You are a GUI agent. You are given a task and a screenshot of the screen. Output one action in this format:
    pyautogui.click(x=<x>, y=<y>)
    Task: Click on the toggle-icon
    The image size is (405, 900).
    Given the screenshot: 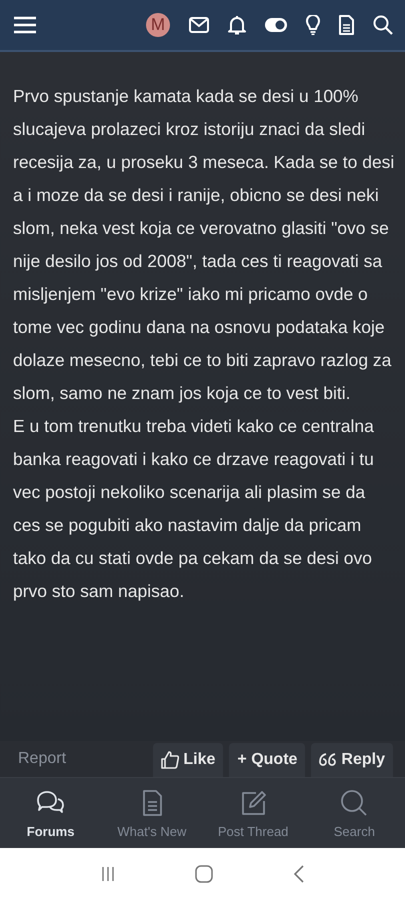 What is the action you would take?
    pyautogui.click(x=276, y=25)
    